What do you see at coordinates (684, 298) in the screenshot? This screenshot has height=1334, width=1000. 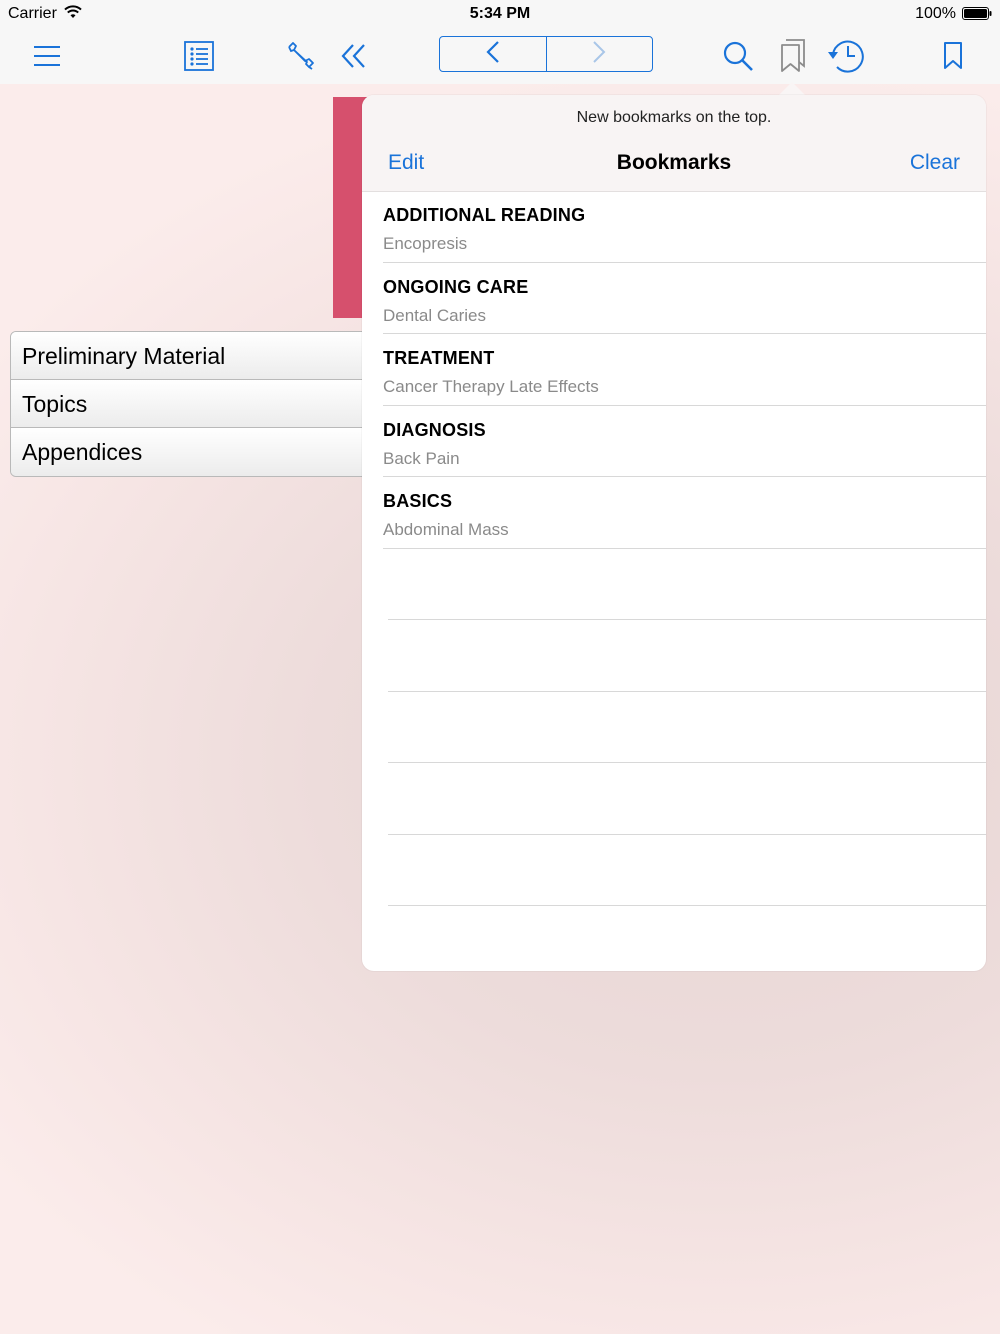 I see `bookmark-row: ONGOING CARE Dental Caries` at bounding box center [684, 298].